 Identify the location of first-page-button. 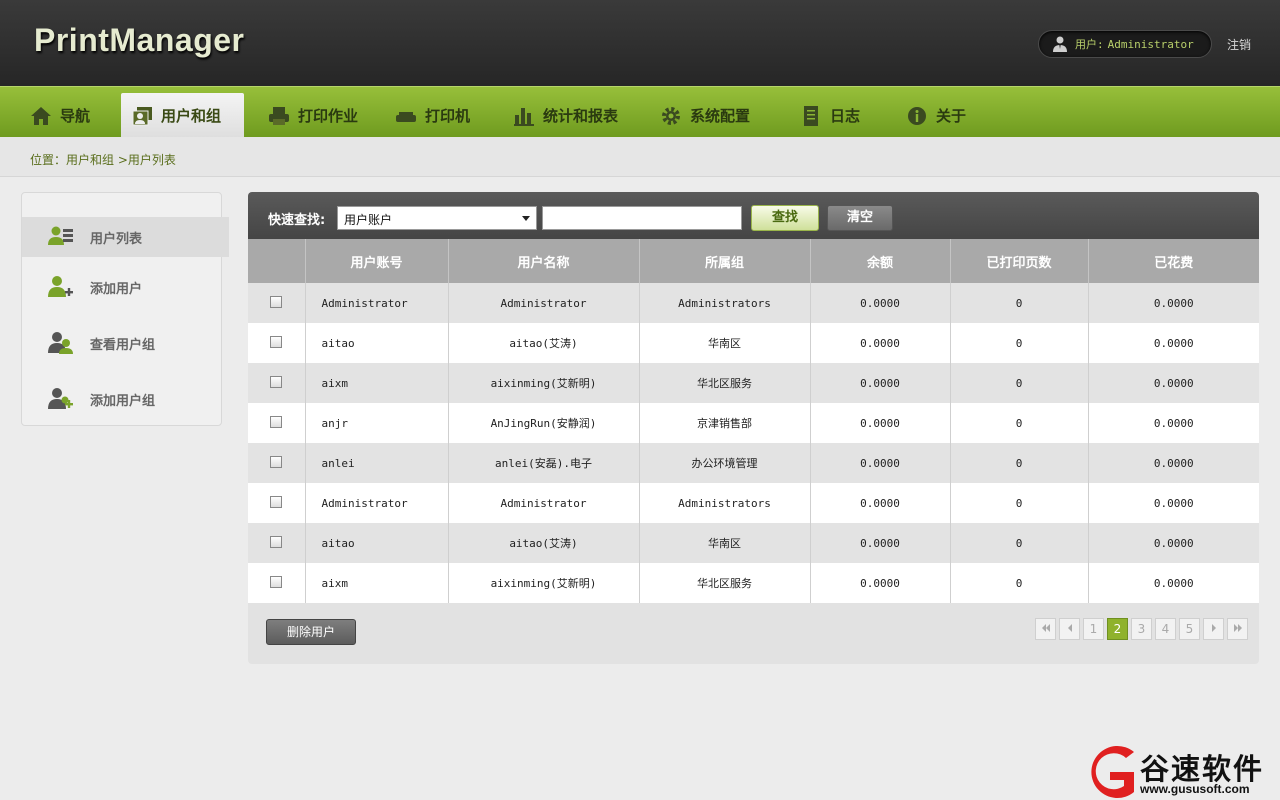
(1045, 629).